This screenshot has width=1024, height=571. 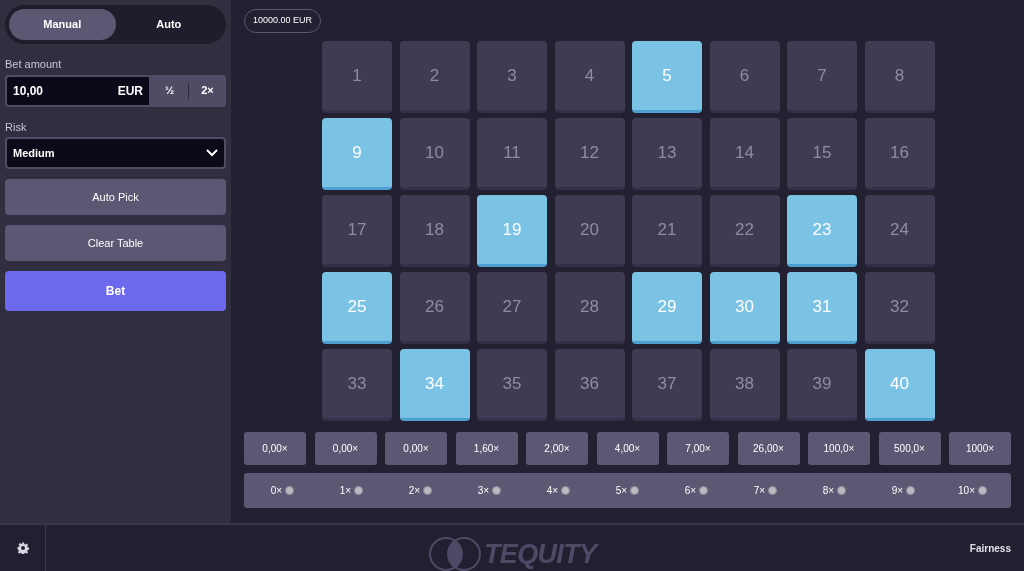 I want to click on number-tile: 35, so click(x=512, y=385).